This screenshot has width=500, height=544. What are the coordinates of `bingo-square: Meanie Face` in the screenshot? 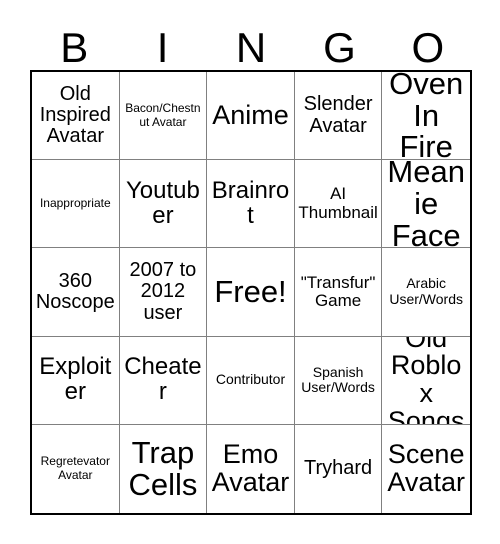 It's located at (426, 204).